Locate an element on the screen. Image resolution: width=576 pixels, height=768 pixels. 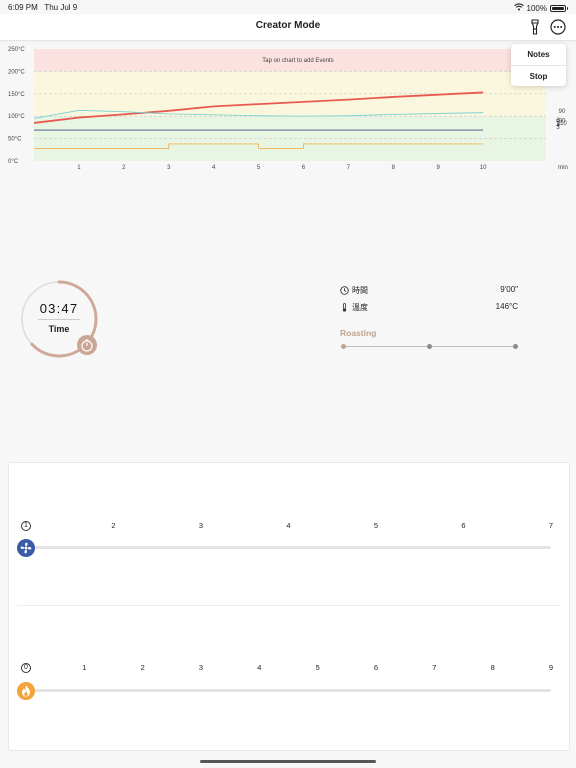
slider-tick-label: 8 is located at coordinates (492, 667).